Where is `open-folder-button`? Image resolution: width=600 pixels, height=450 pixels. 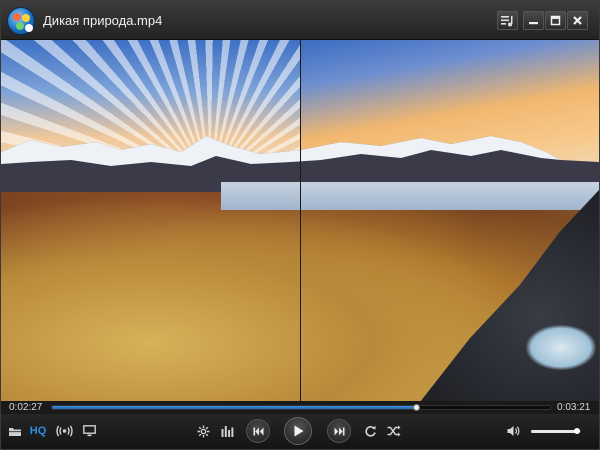
open-folder-button is located at coordinates (15, 431).